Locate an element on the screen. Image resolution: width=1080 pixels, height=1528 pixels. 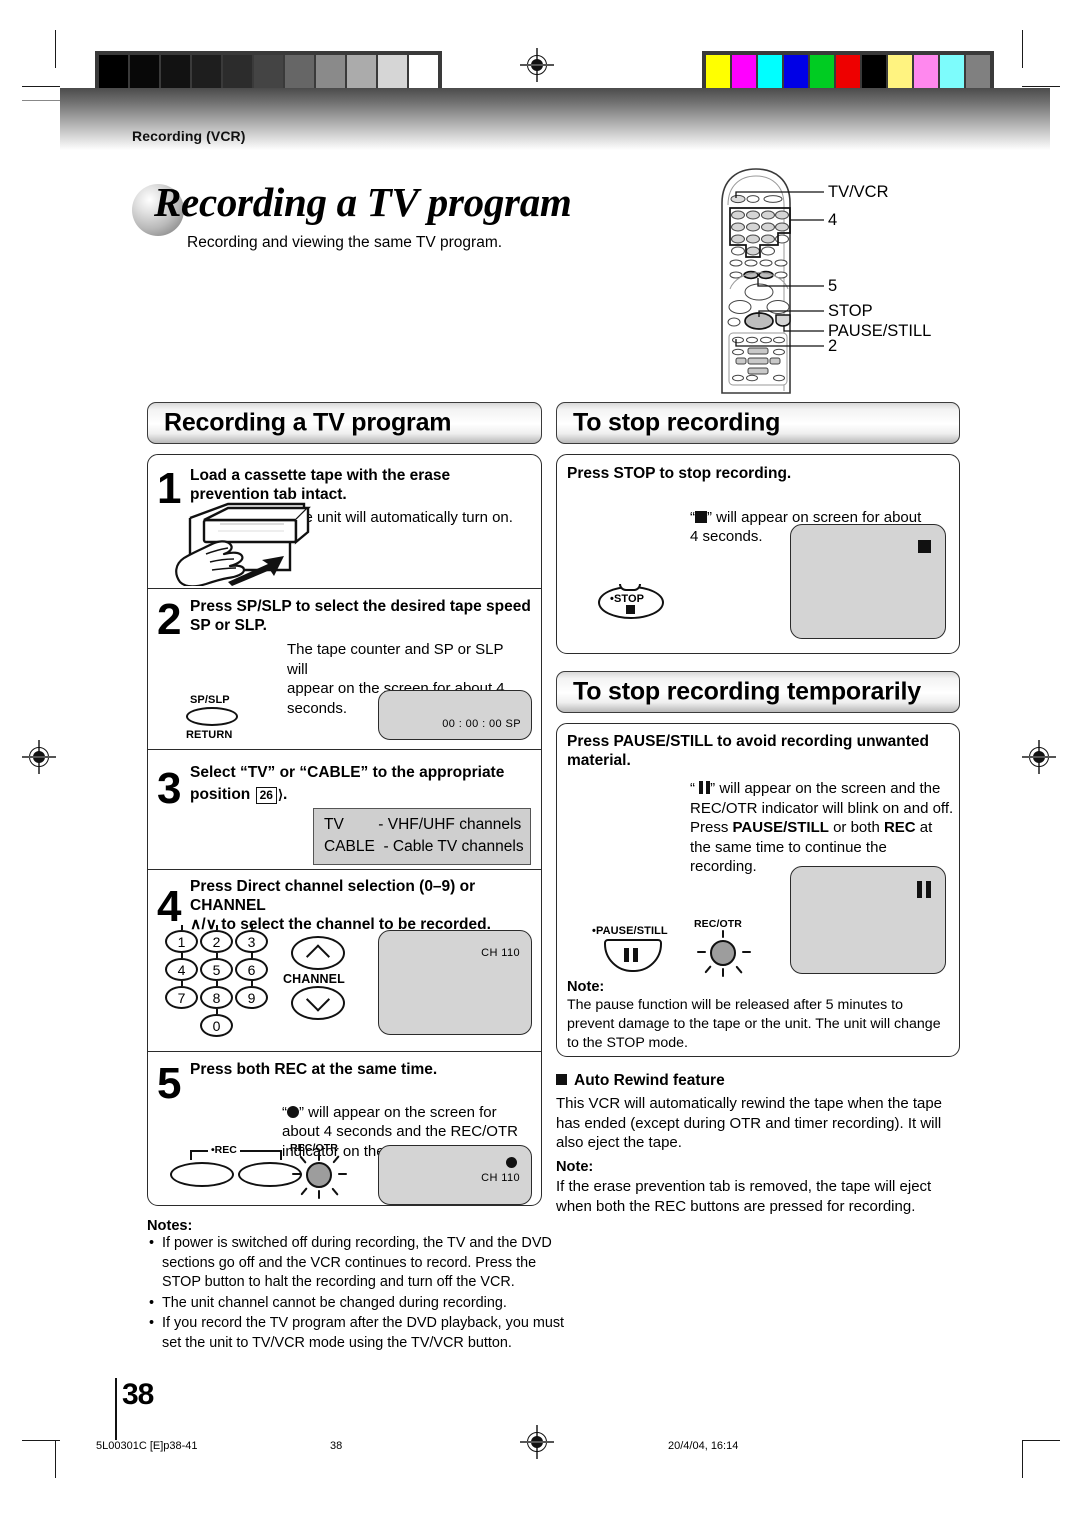
step-4-osd-channel: CH 110 is located at coordinates (500, 953).